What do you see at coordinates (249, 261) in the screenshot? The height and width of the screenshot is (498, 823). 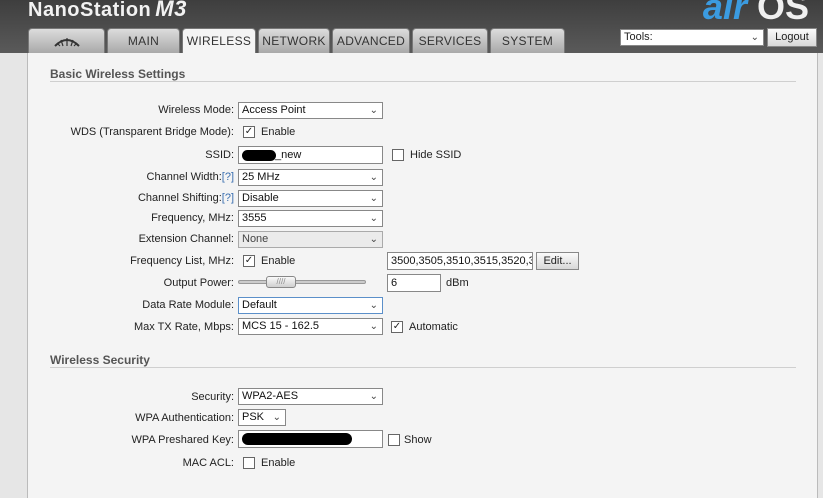 I see `frequency-list-checkbox: ✓` at bounding box center [249, 261].